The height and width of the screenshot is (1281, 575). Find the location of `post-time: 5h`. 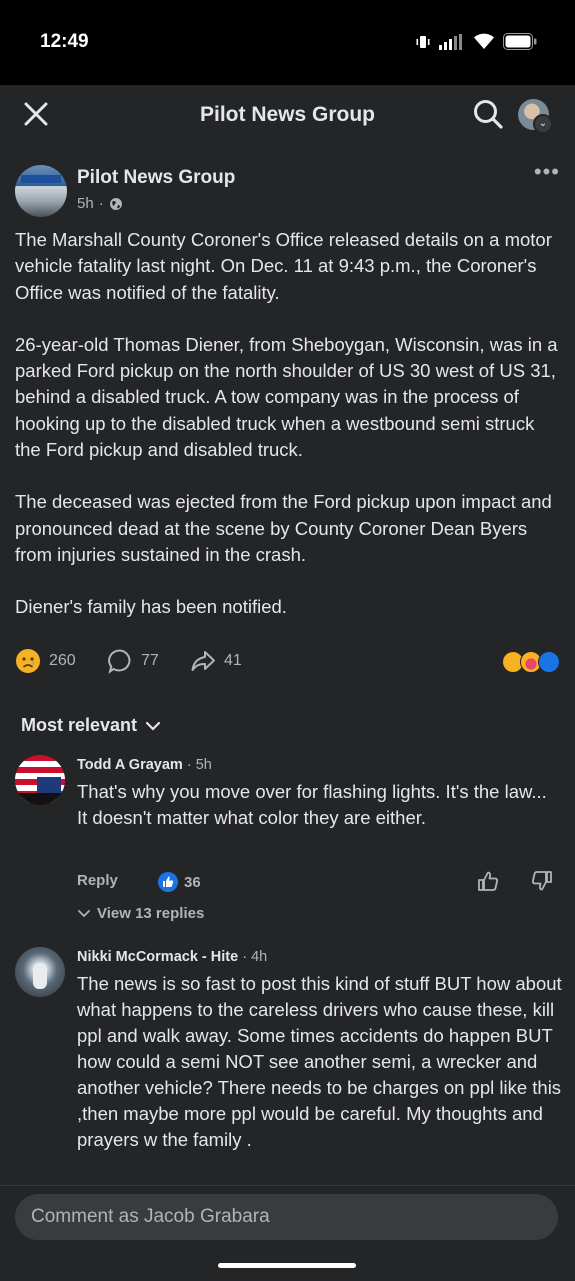

post-time: 5h is located at coordinates (85, 203).